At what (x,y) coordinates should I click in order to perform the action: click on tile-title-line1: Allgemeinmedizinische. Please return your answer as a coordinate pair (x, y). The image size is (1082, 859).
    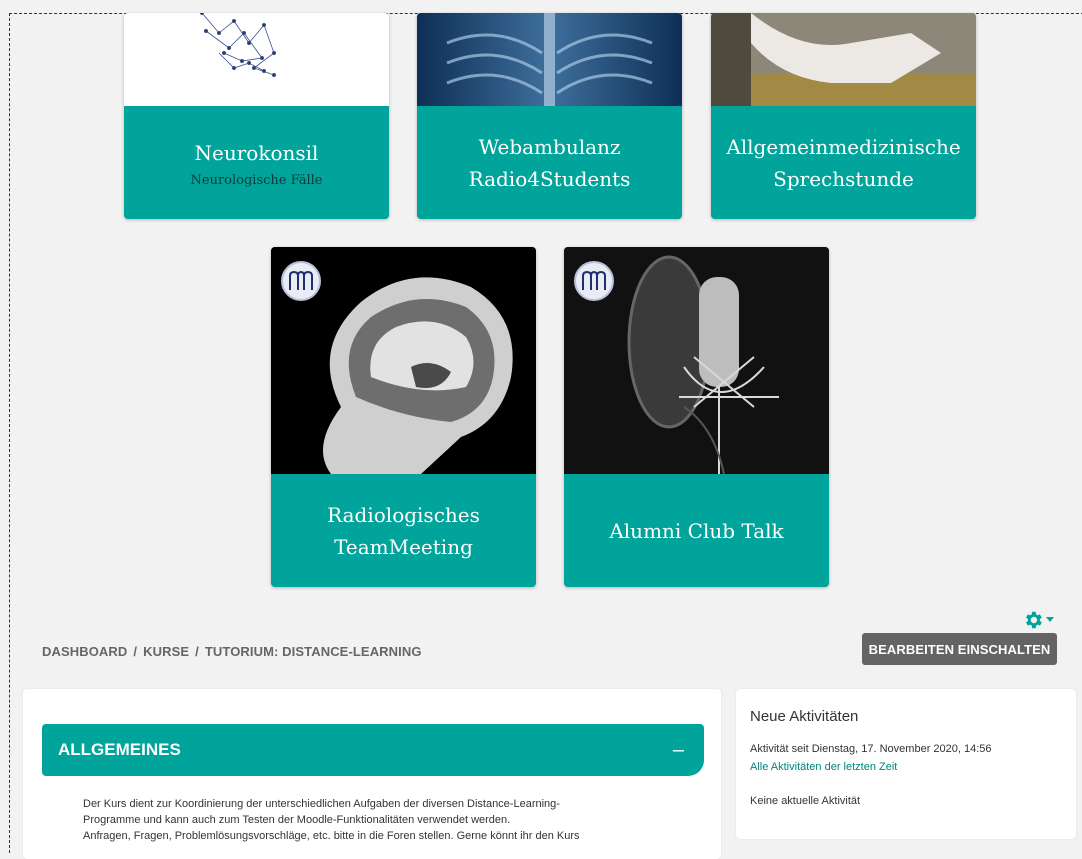
    Looking at the image, I should click on (843, 146).